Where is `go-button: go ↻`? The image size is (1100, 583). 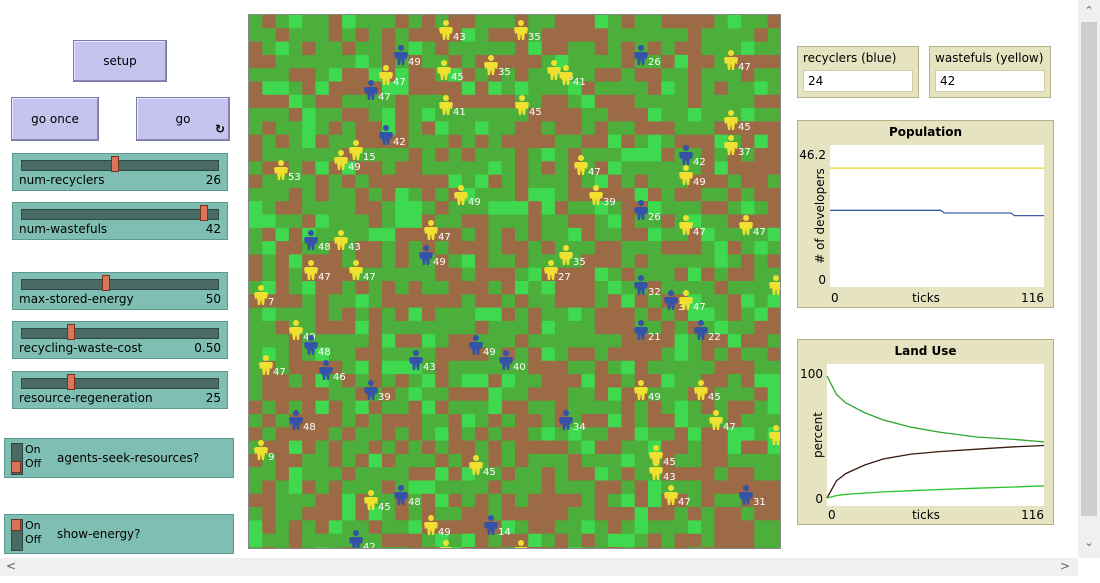 go-button: go ↻ is located at coordinates (183, 119).